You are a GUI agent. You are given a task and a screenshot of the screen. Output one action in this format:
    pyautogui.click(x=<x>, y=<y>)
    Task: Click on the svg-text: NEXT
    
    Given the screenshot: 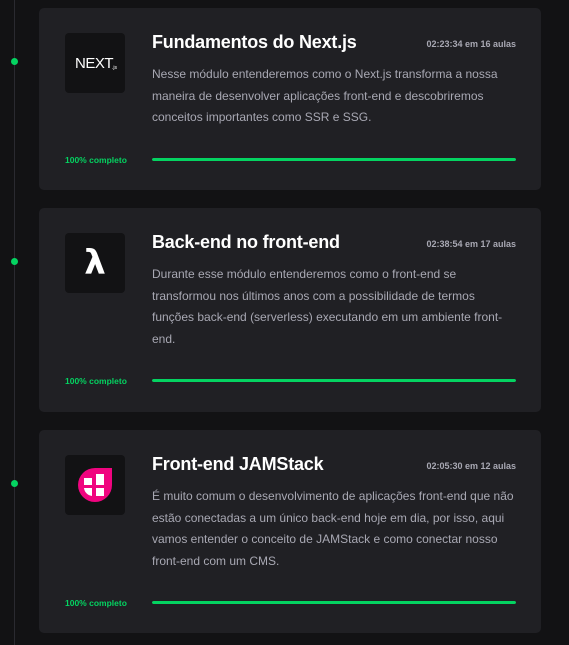 What is the action you would take?
    pyautogui.click(x=94, y=63)
    